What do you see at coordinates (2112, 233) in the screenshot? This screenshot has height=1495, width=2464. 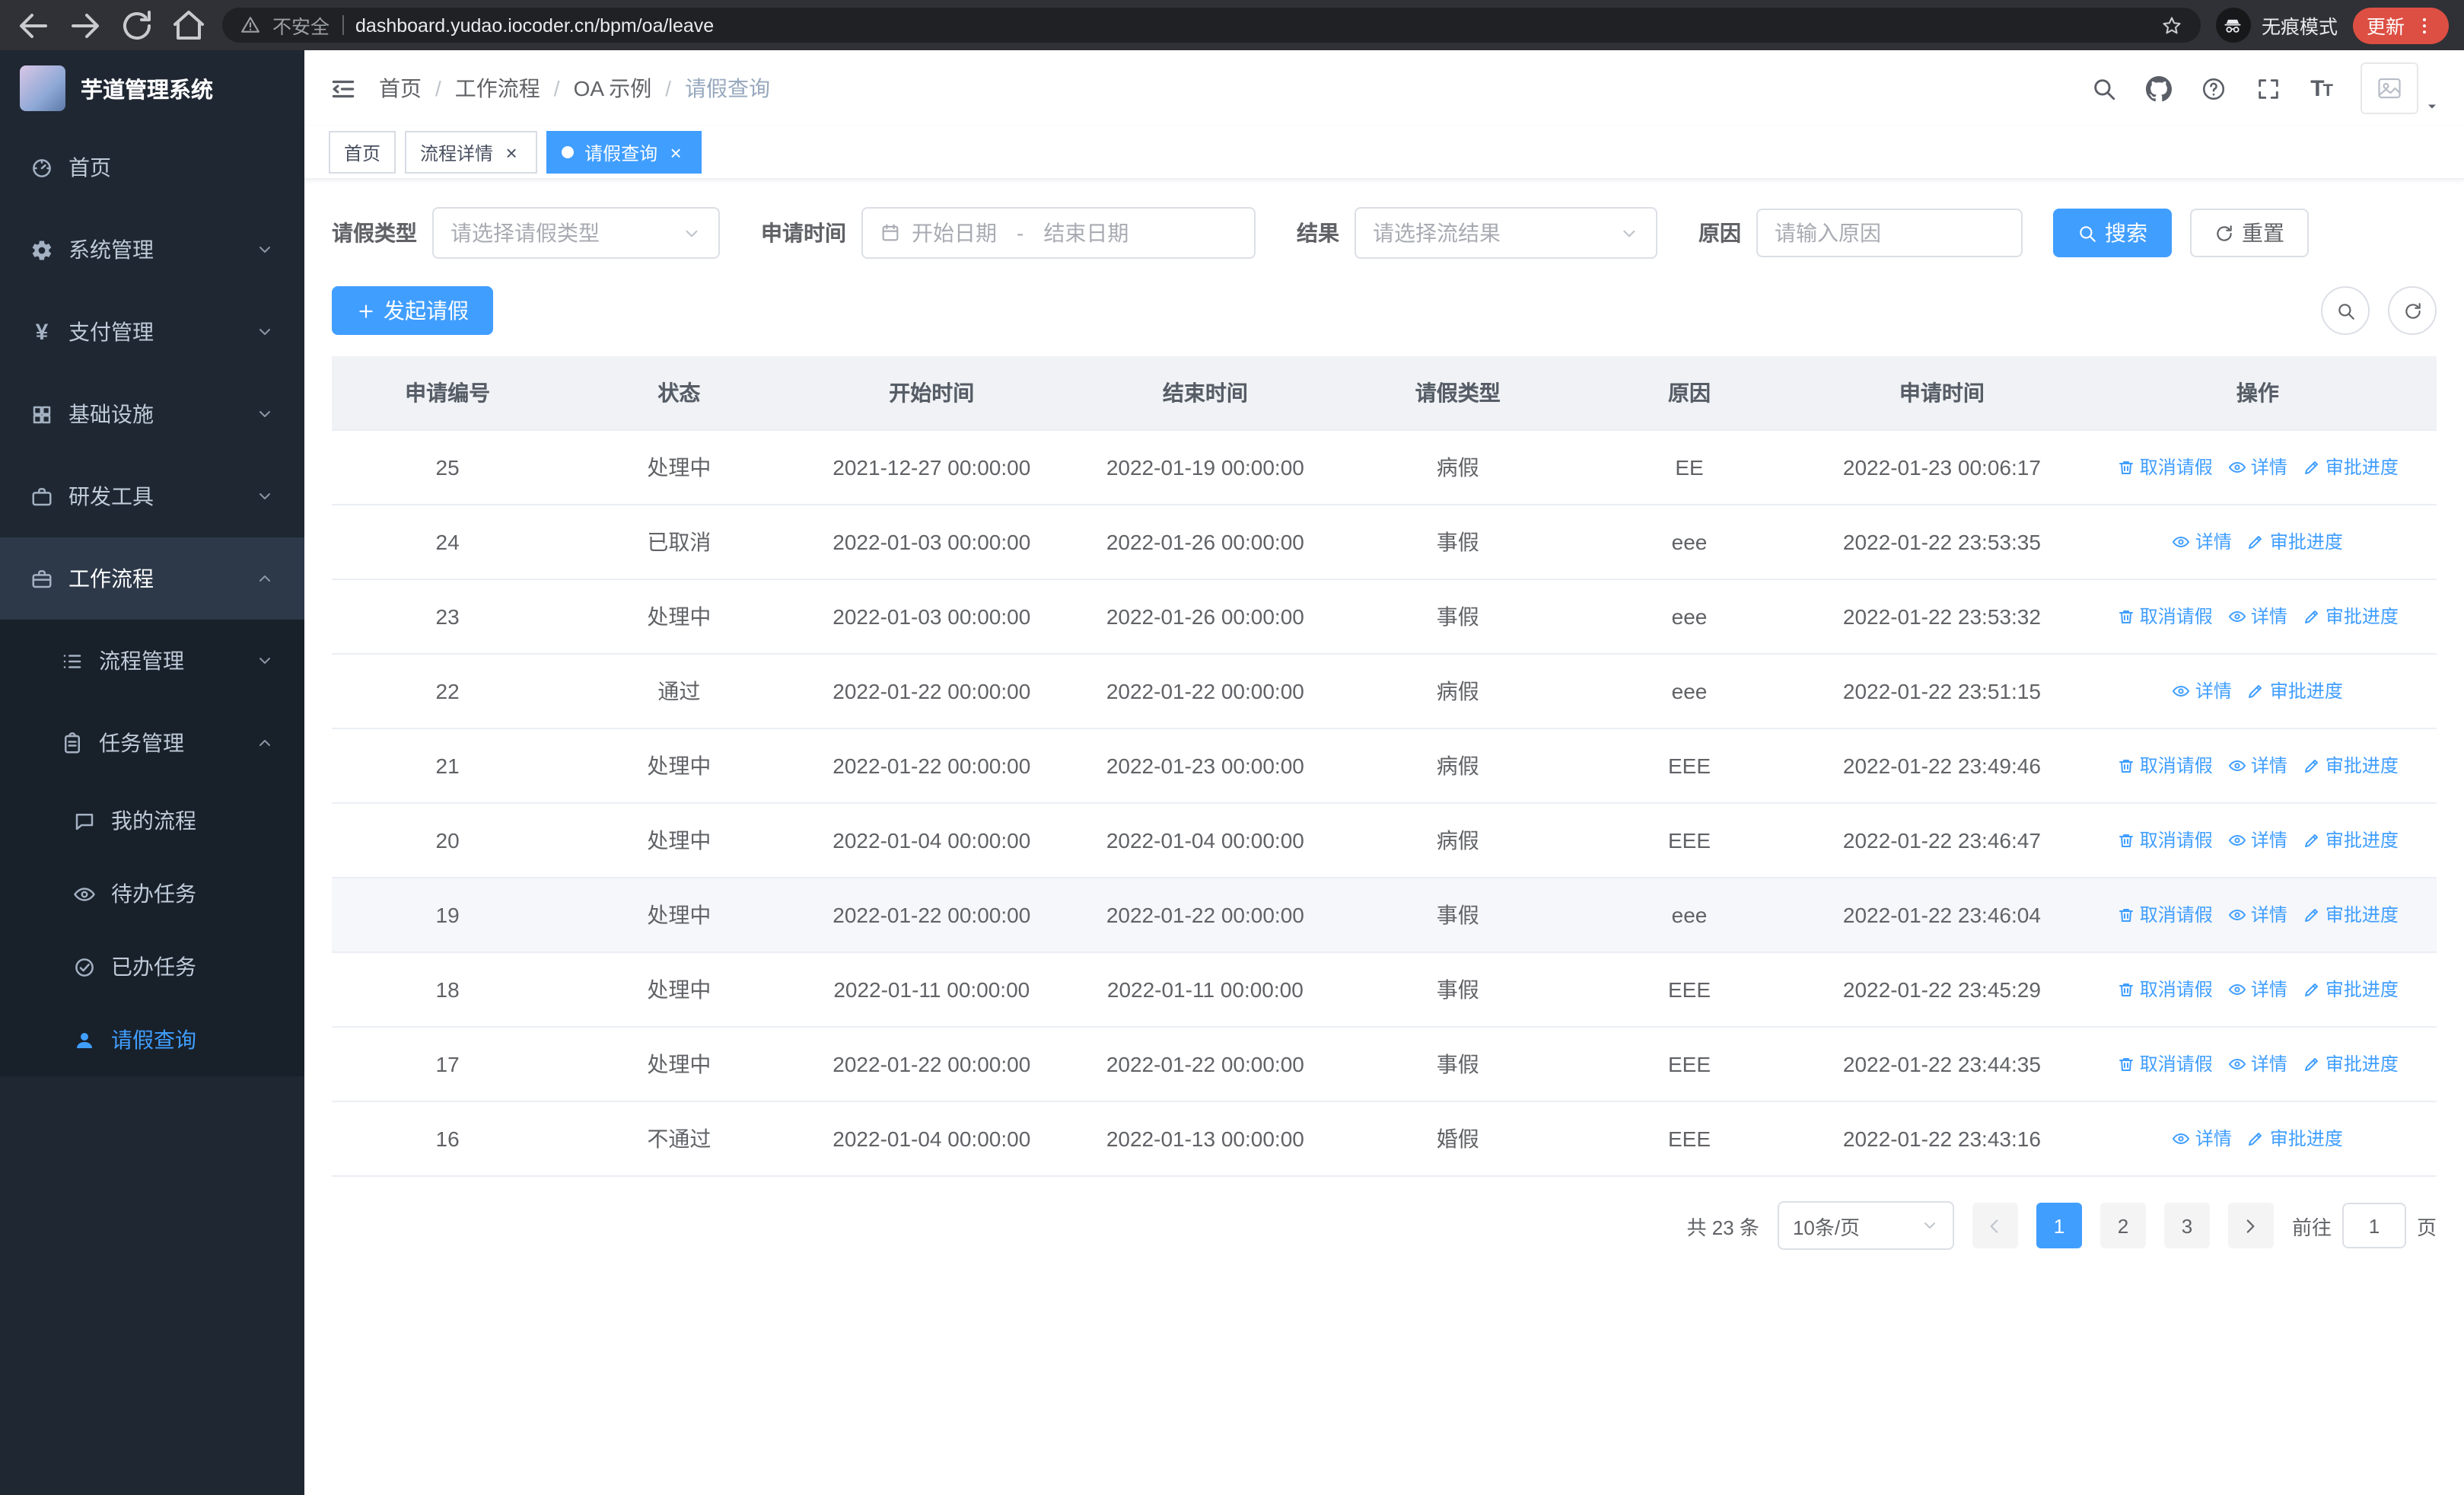 I see `search-button: 搜索` at bounding box center [2112, 233].